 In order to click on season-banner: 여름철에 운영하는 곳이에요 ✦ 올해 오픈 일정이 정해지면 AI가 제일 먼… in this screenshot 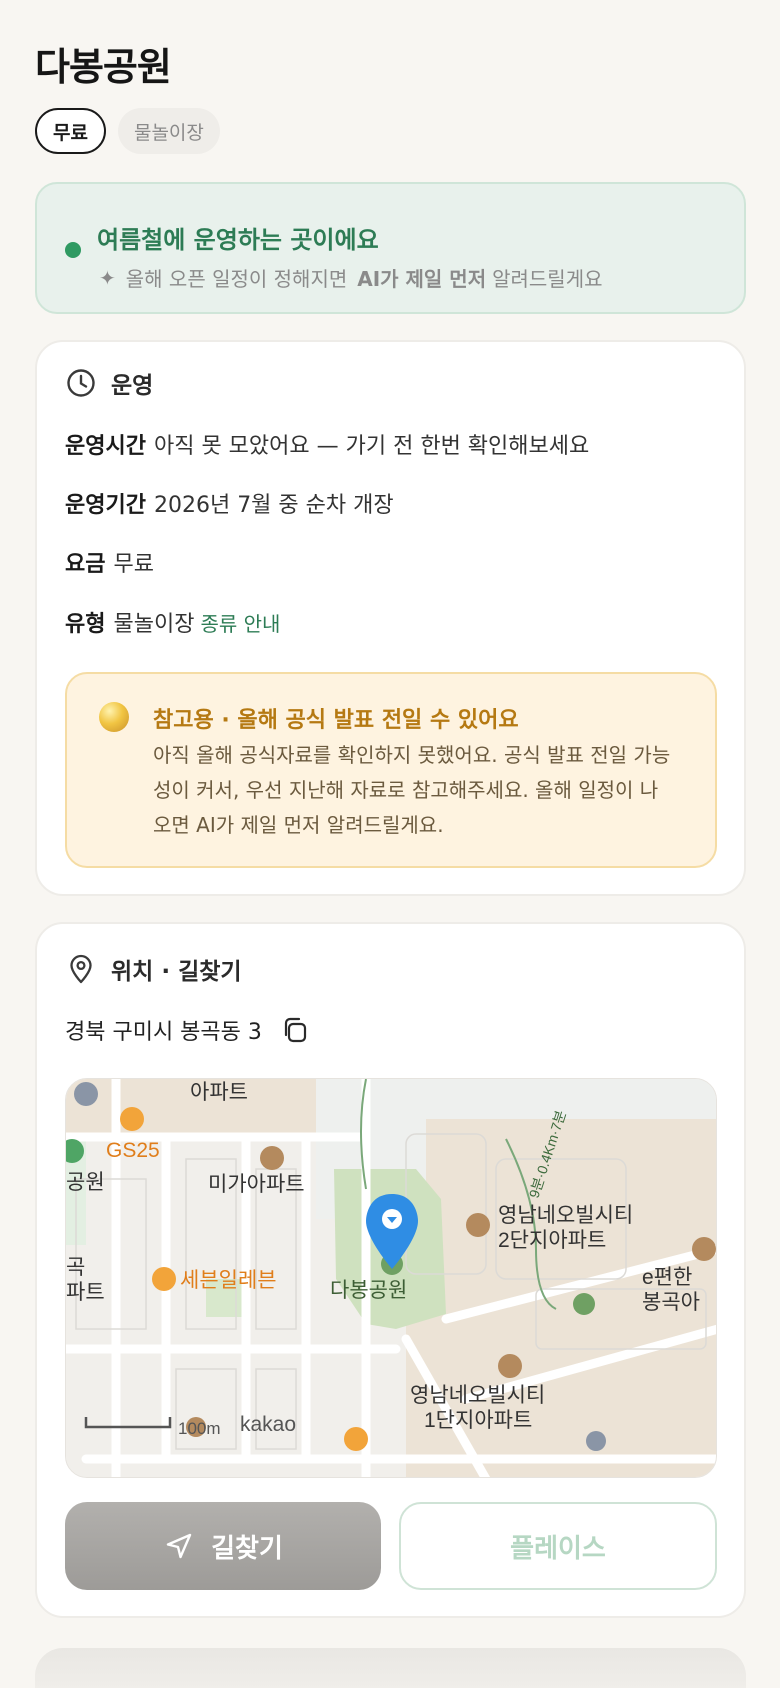, I will do `click(390, 248)`.